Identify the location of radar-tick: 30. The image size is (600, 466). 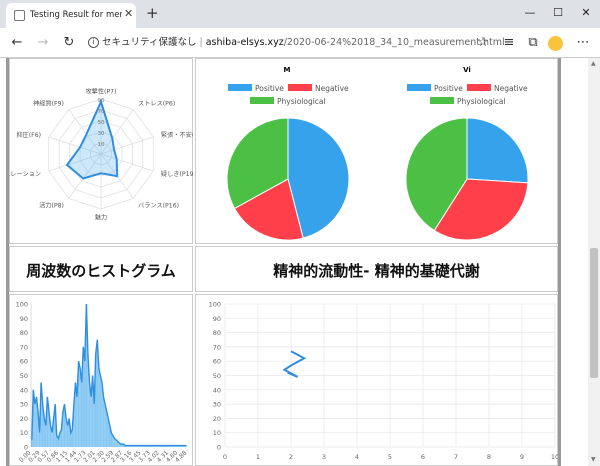
(101, 134).